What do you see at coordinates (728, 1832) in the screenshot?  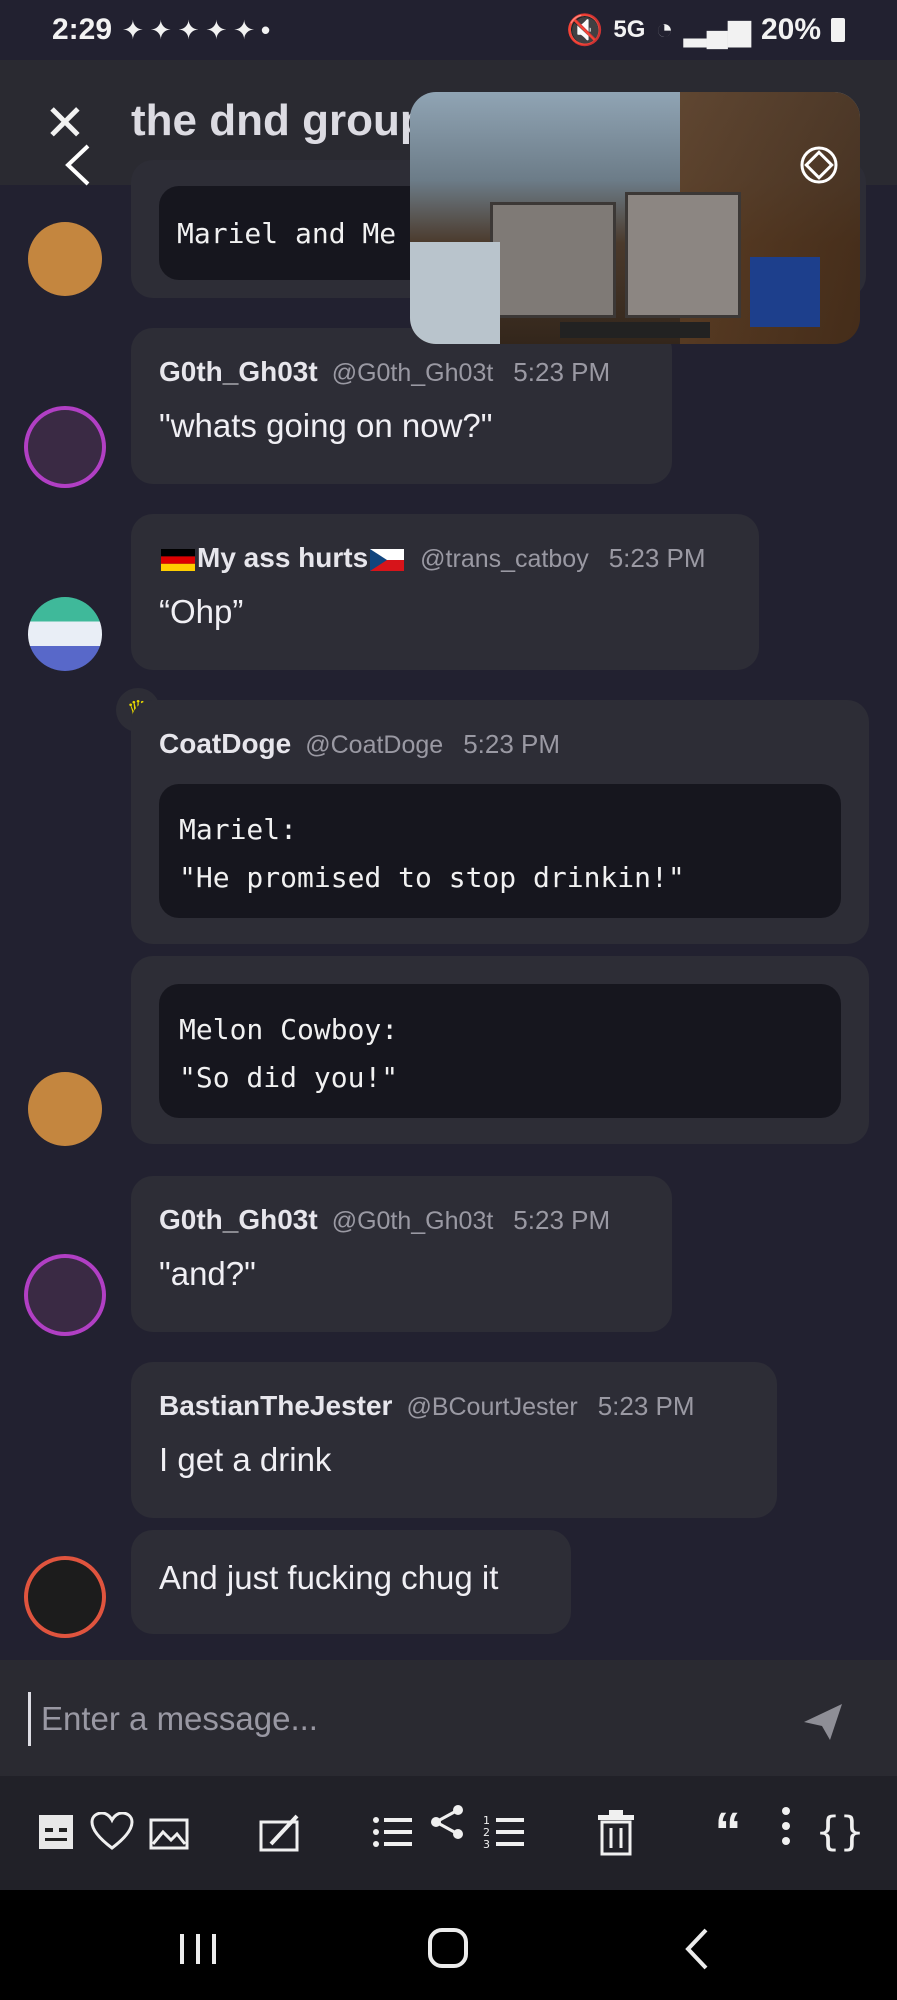 I see `quote-icon: “` at bounding box center [728, 1832].